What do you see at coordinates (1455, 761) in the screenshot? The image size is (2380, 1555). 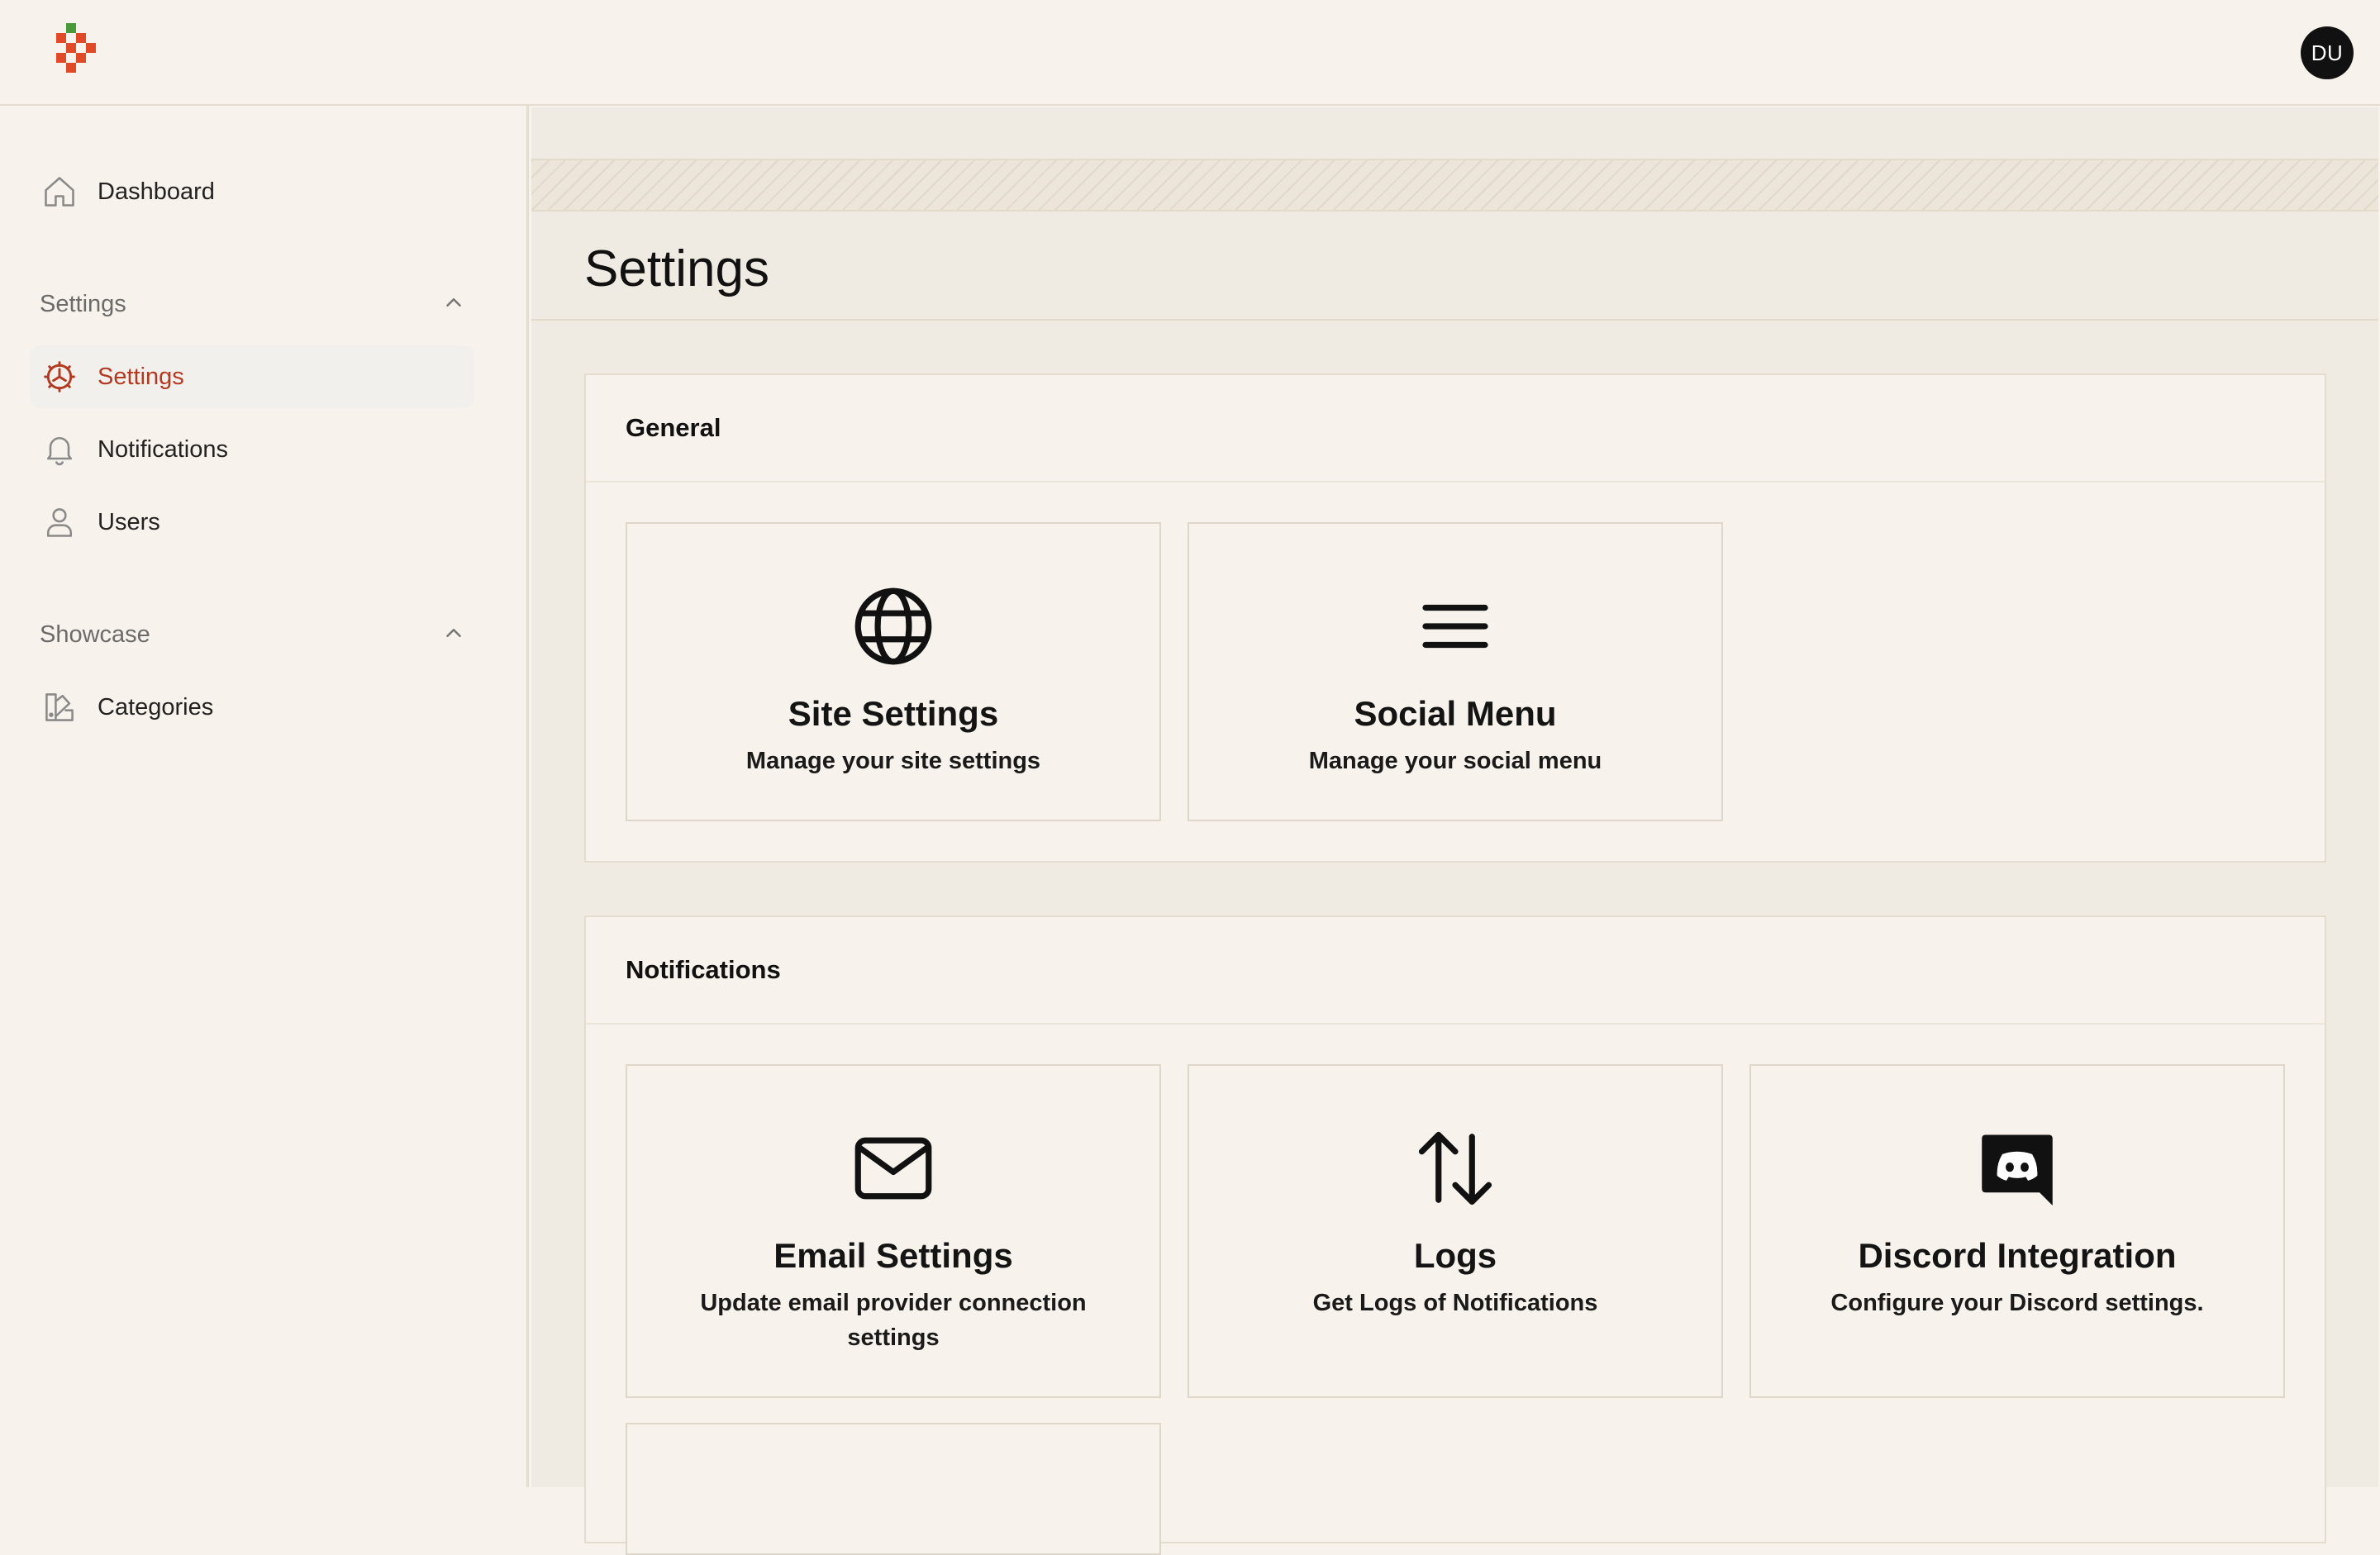 I see `card-description: Manage your social menu` at bounding box center [1455, 761].